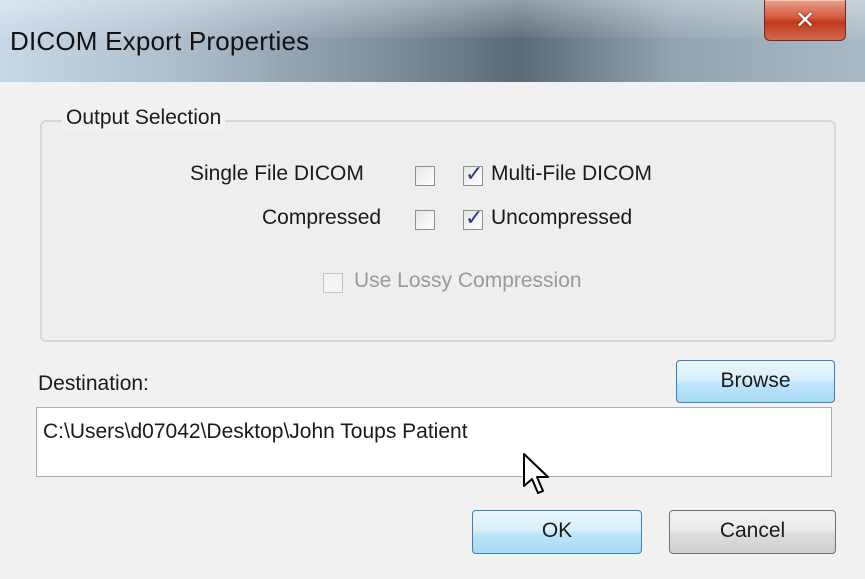 This screenshot has width=865, height=579. What do you see at coordinates (425, 220) in the screenshot?
I see `compressed-checkbox` at bounding box center [425, 220].